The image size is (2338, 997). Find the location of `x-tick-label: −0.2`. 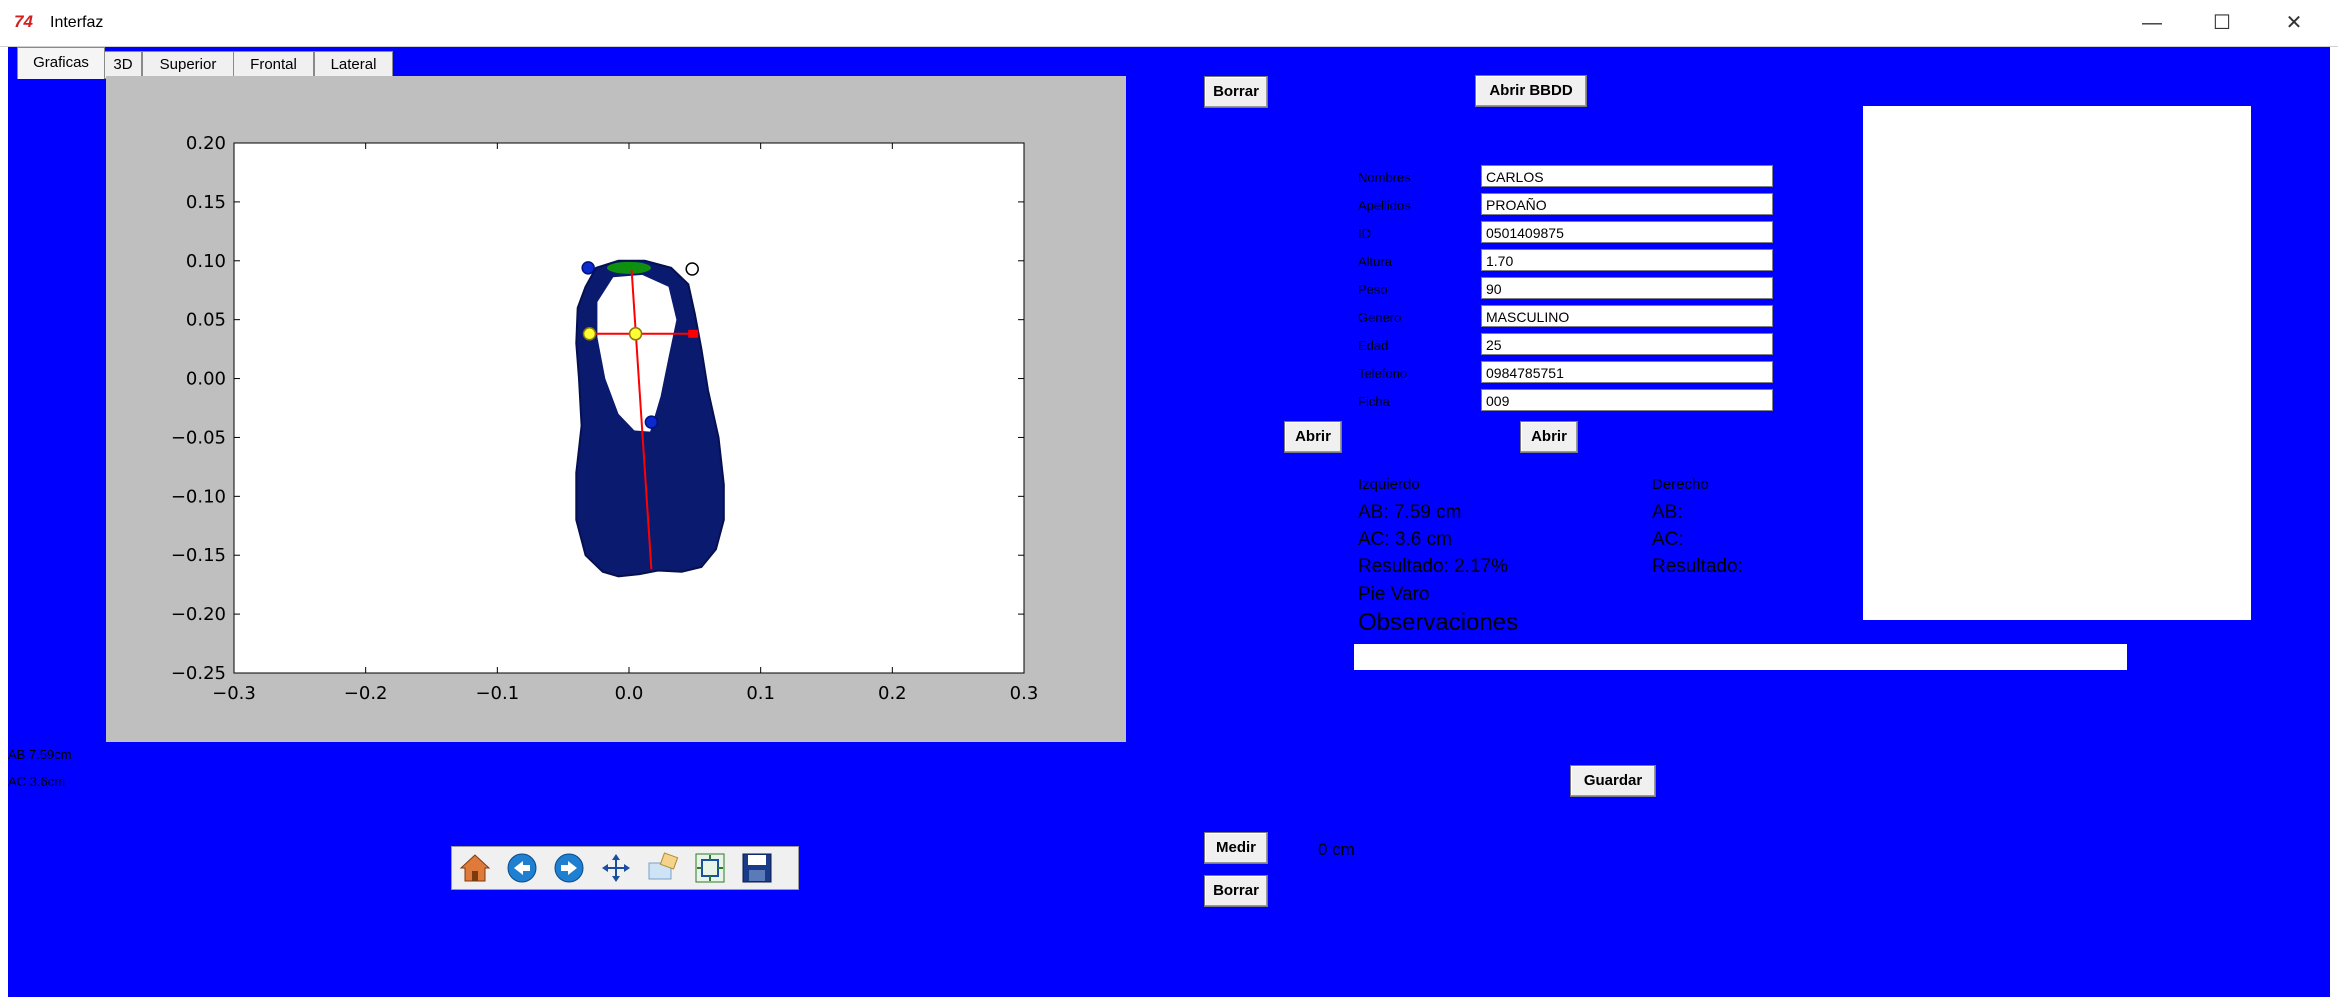

x-tick-label: −0.2 is located at coordinates (366, 693).